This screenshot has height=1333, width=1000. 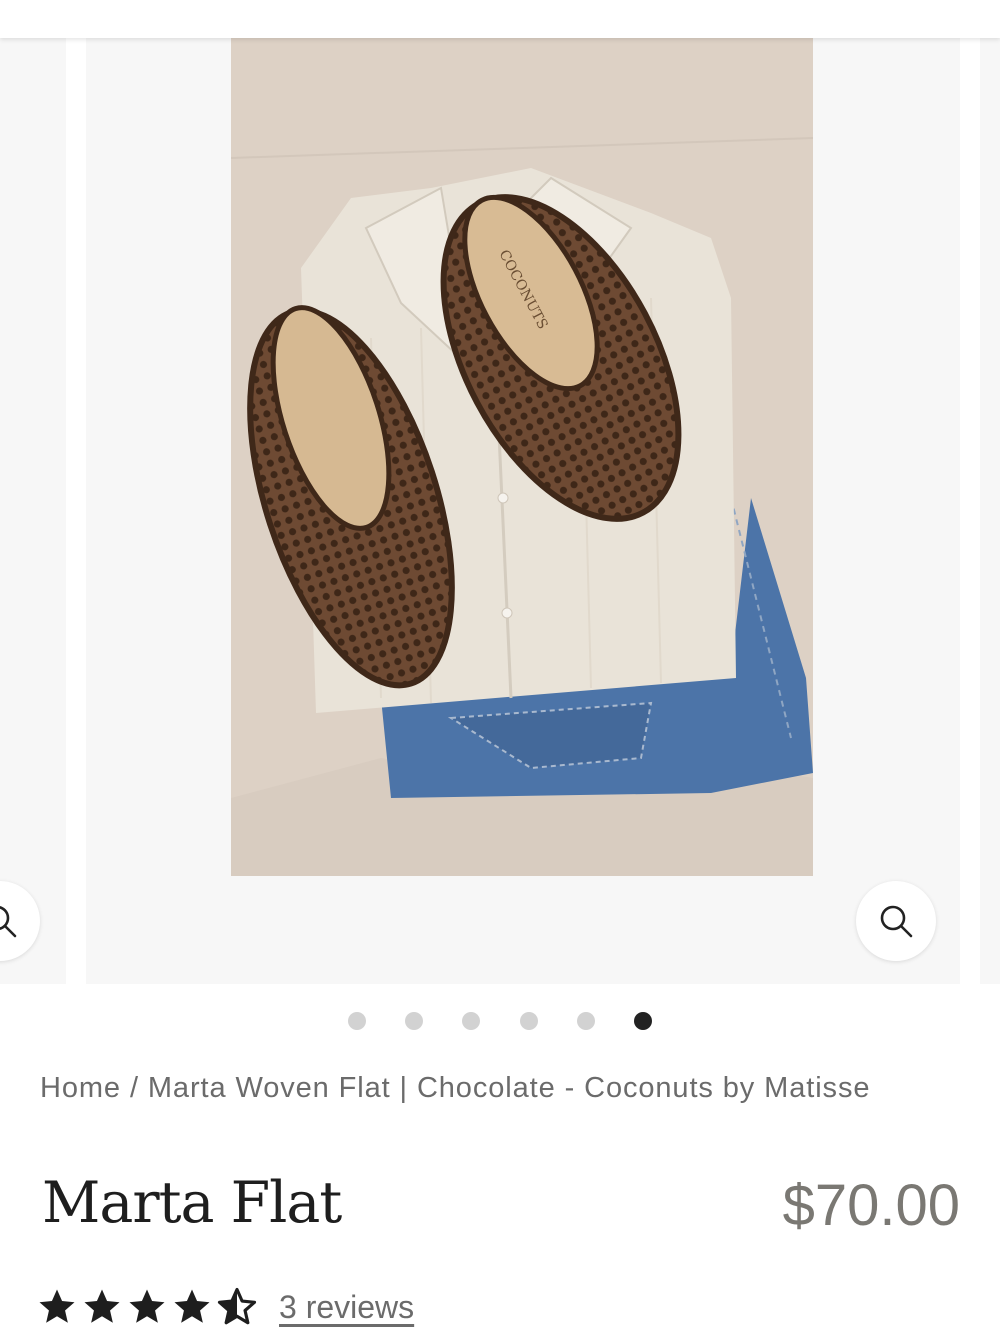 I want to click on previous-slide, so click(x=33, y=511).